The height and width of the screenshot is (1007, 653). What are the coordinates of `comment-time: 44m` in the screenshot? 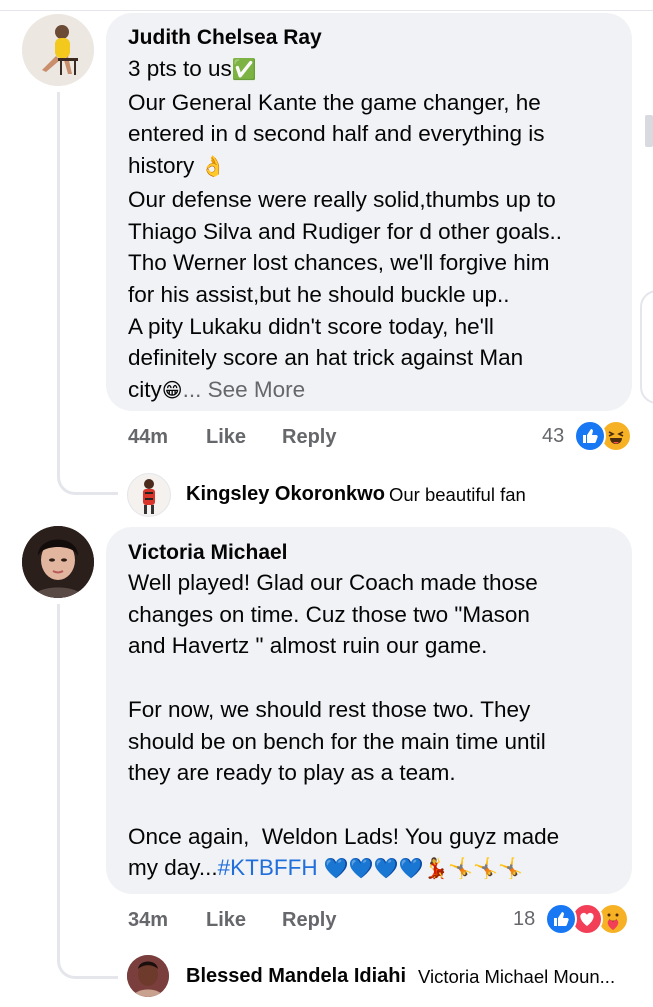 It's located at (148, 437).